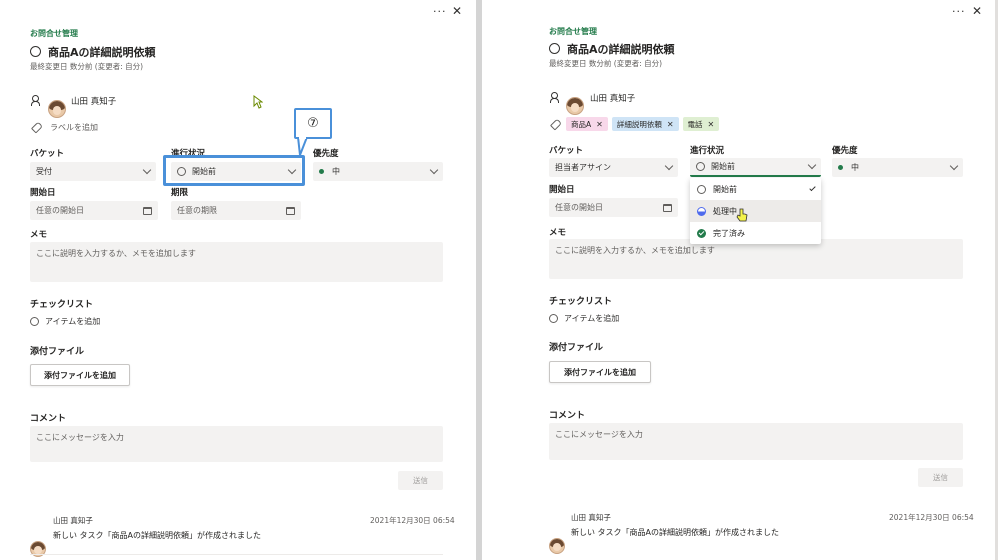 This screenshot has height=560, width=1000. What do you see at coordinates (695, 124) in the screenshot?
I see `label-chip-text: 電話` at bounding box center [695, 124].